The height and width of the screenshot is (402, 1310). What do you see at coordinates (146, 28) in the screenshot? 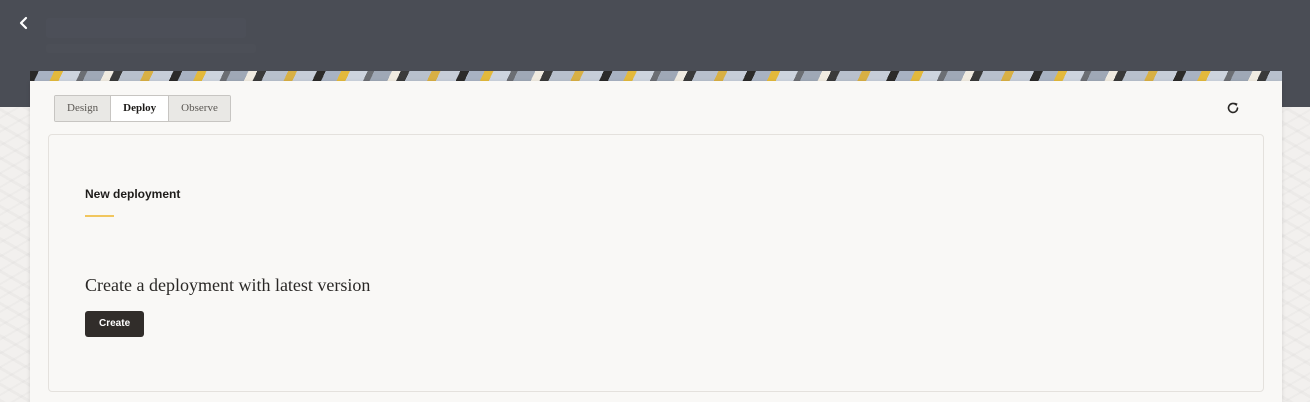
I see `page-title-placeholder` at bounding box center [146, 28].